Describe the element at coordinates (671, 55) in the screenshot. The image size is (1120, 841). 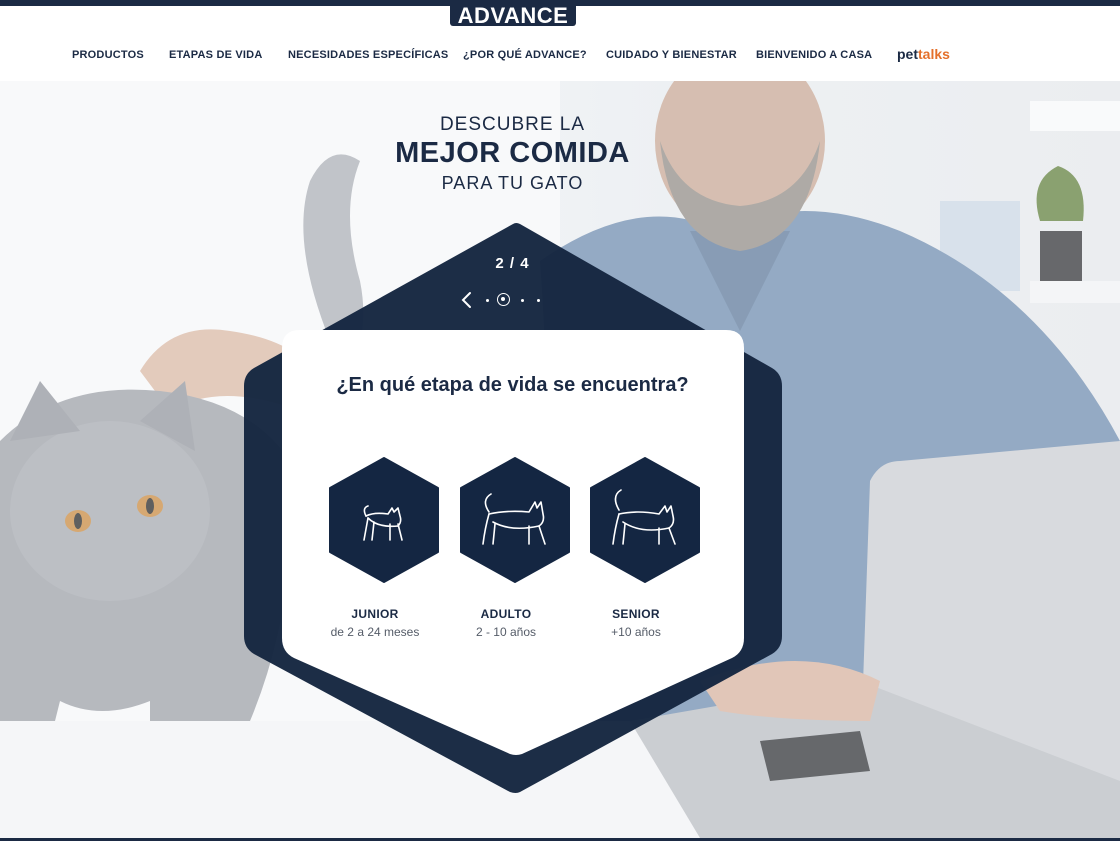
I see `nav-cuidado: CUIDADO Y BIENESTAR` at that location.